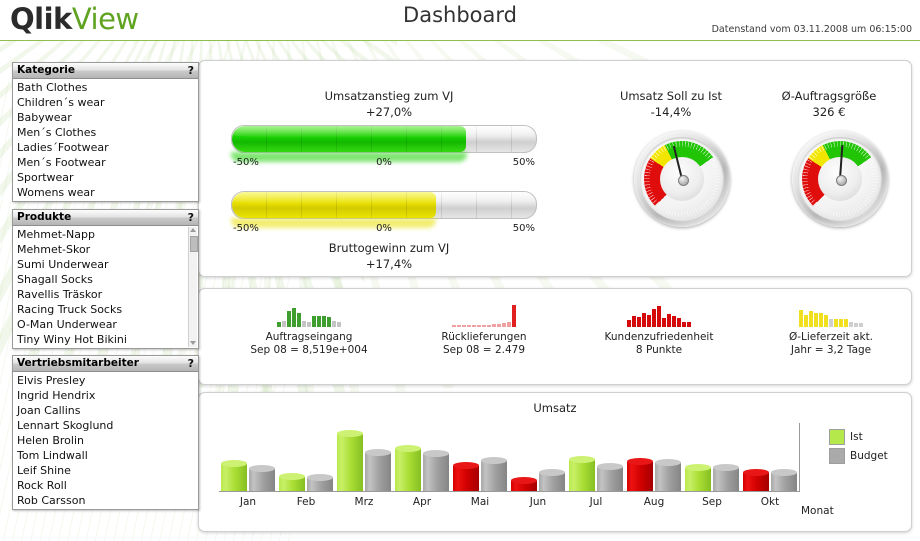  What do you see at coordinates (105, 117) in the screenshot?
I see `list-item: Babywear` at bounding box center [105, 117].